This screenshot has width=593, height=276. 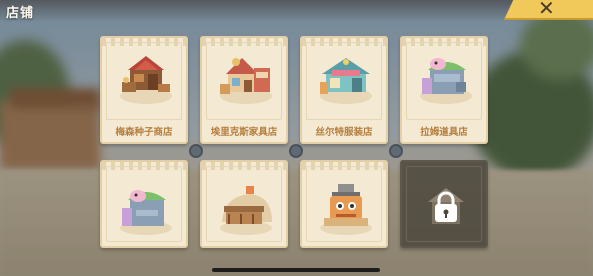 I want to click on shop-card-seed: 梅森种子商店, so click(x=144, y=90).